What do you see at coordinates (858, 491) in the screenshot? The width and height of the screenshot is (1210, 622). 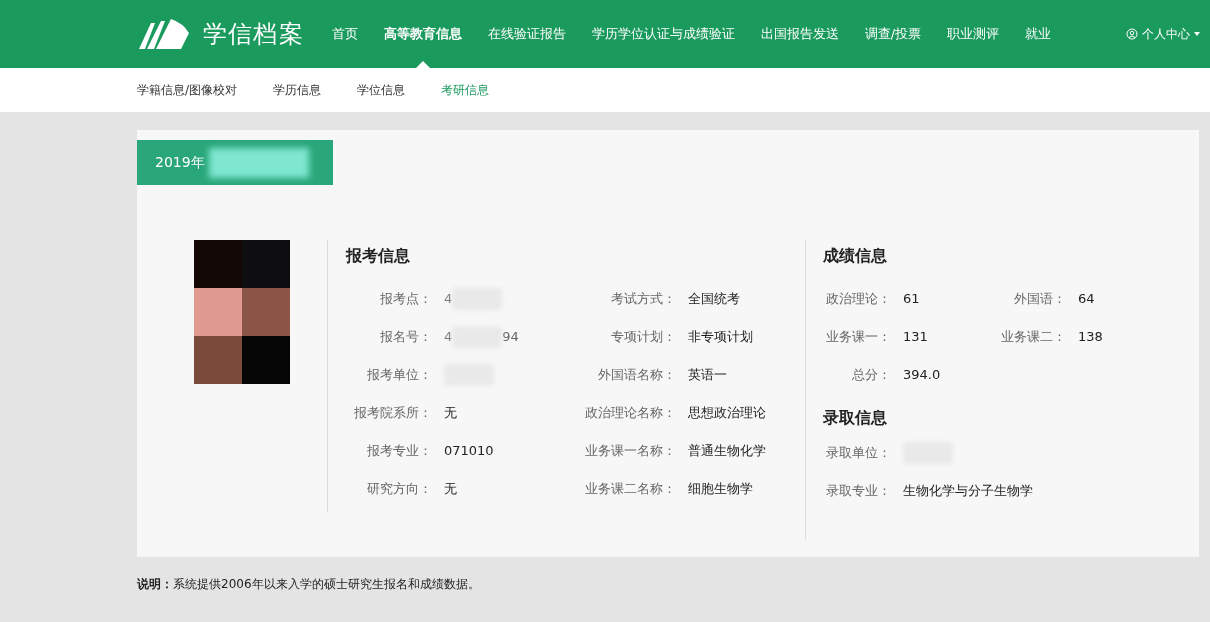 I see `field-label: 录取专业：` at bounding box center [858, 491].